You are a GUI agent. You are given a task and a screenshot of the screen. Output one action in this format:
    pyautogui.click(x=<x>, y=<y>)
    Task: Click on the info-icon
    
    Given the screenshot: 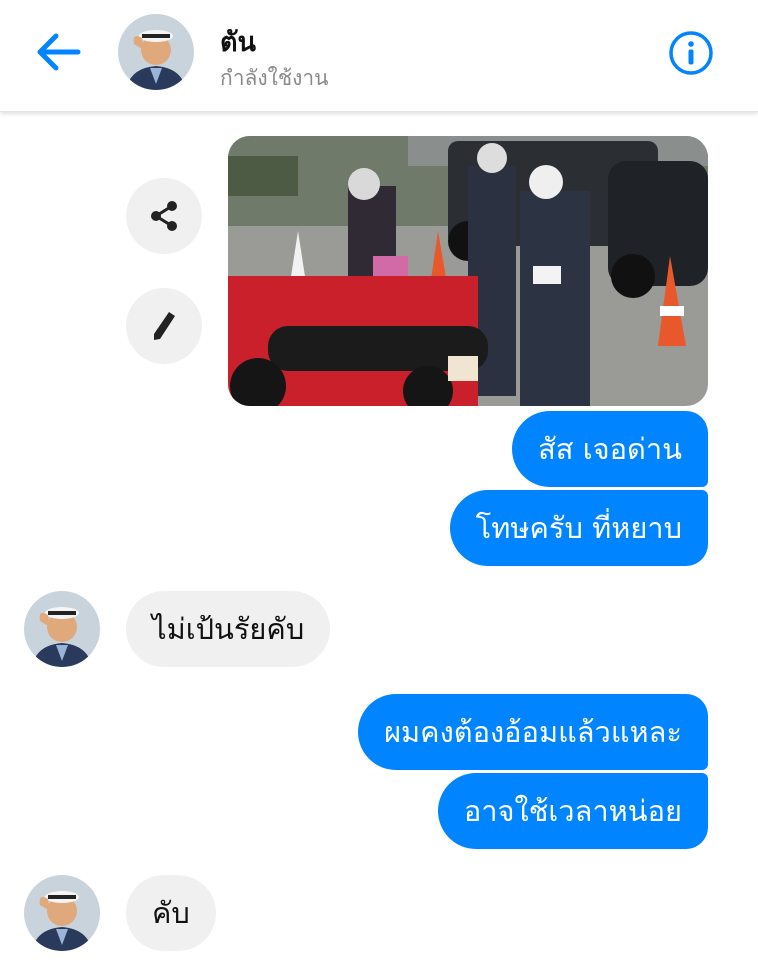 What is the action you would take?
    pyautogui.click(x=691, y=53)
    